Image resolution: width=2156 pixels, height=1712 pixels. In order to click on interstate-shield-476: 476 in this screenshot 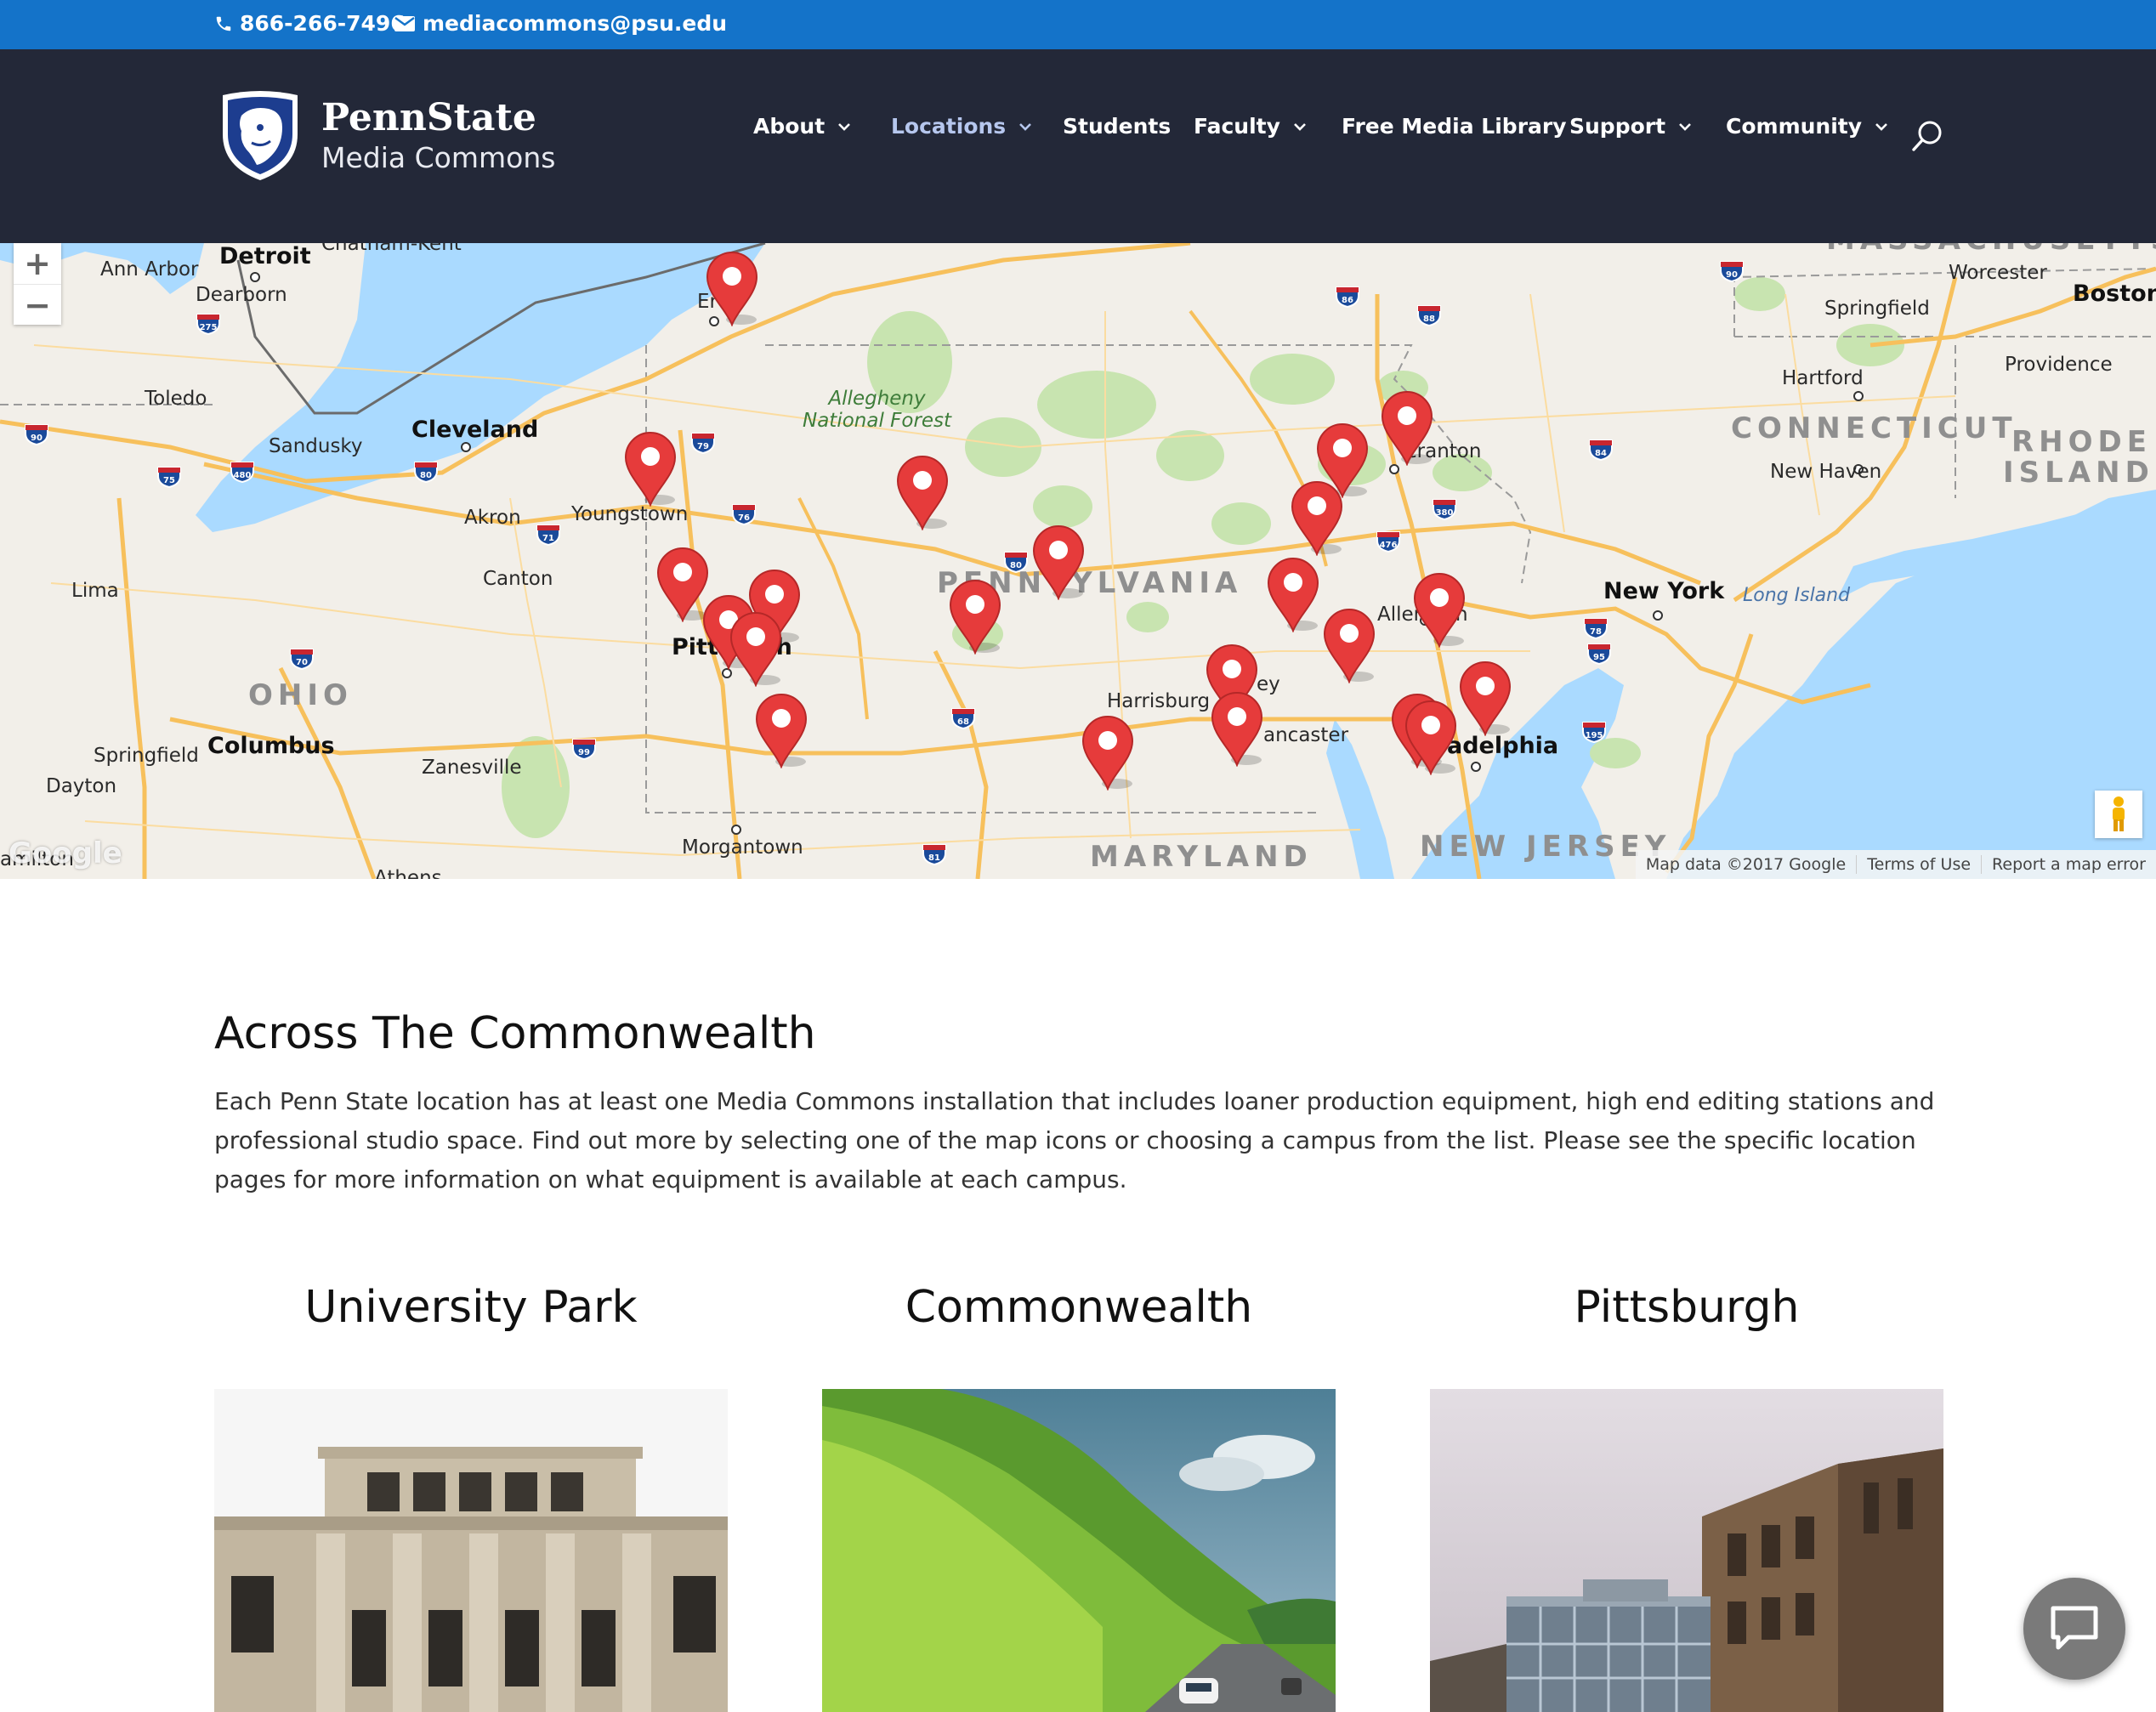, I will do `click(1389, 541)`.